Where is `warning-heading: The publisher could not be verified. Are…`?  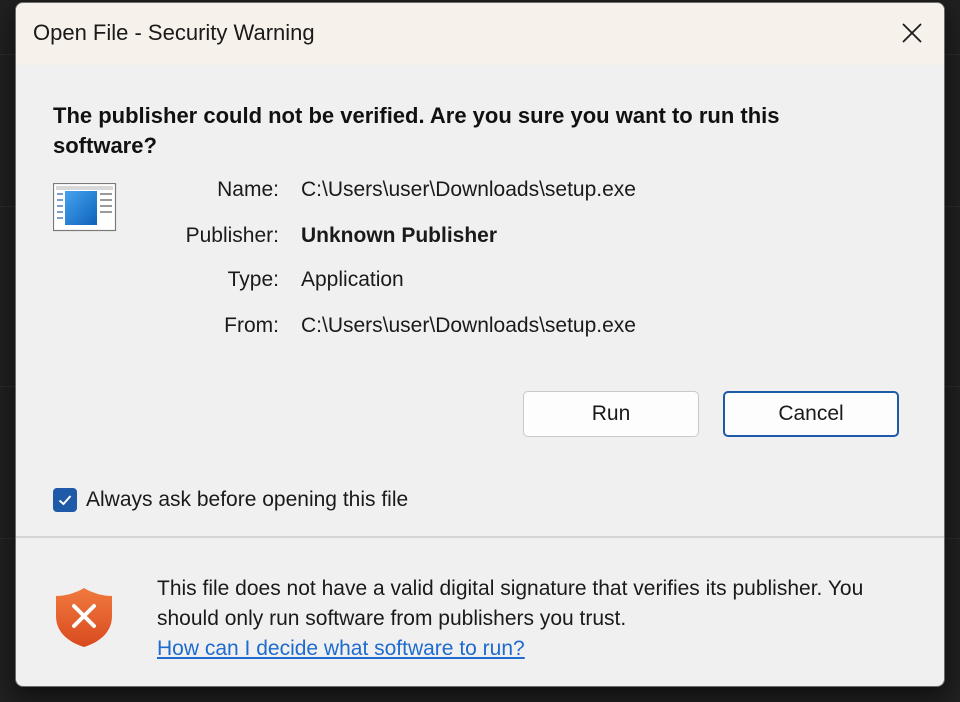
warning-heading: The publisher could not be verified. Are… is located at coordinates (416, 130).